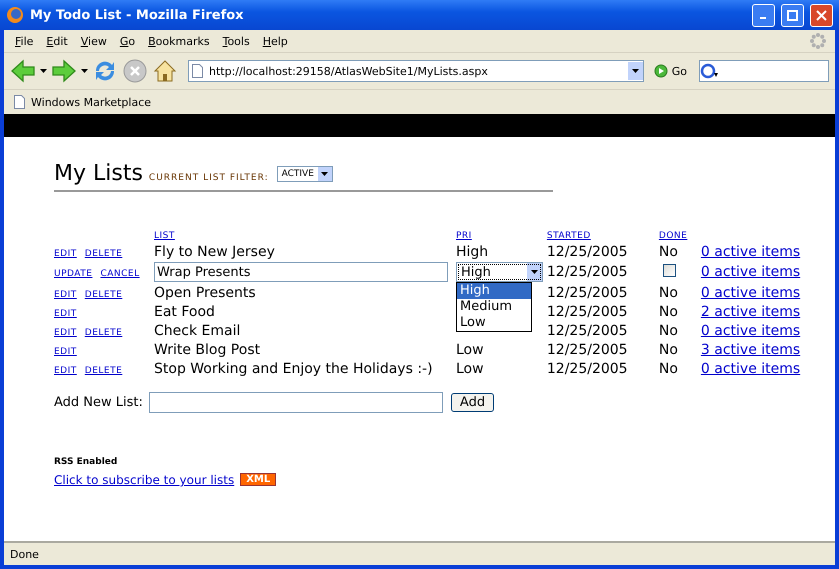 This screenshot has width=839, height=569. What do you see at coordinates (98, 173) in the screenshot?
I see `page-heading: My Lists` at bounding box center [98, 173].